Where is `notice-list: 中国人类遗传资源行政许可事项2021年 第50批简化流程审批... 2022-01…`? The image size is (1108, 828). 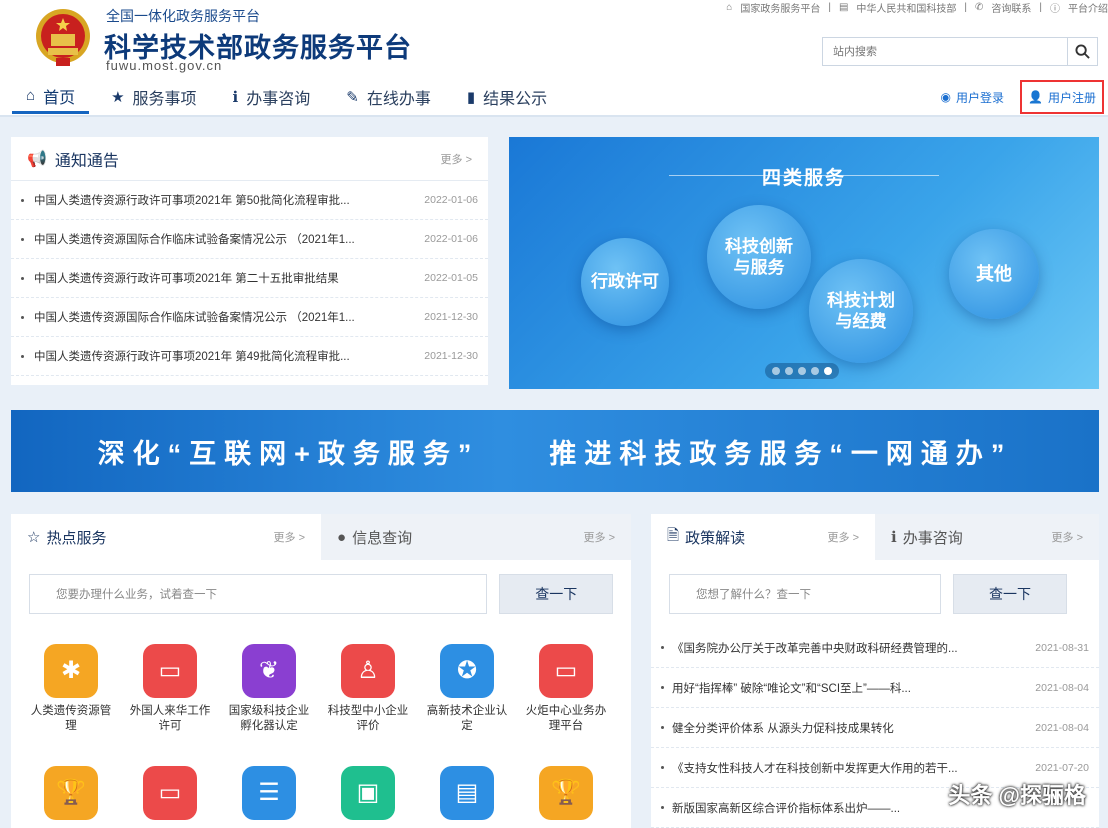 notice-list: 中国人类遗传资源行政许可事项2021年 第50批简化流程审批... 2022-01… is located at coordinates (249, 278).